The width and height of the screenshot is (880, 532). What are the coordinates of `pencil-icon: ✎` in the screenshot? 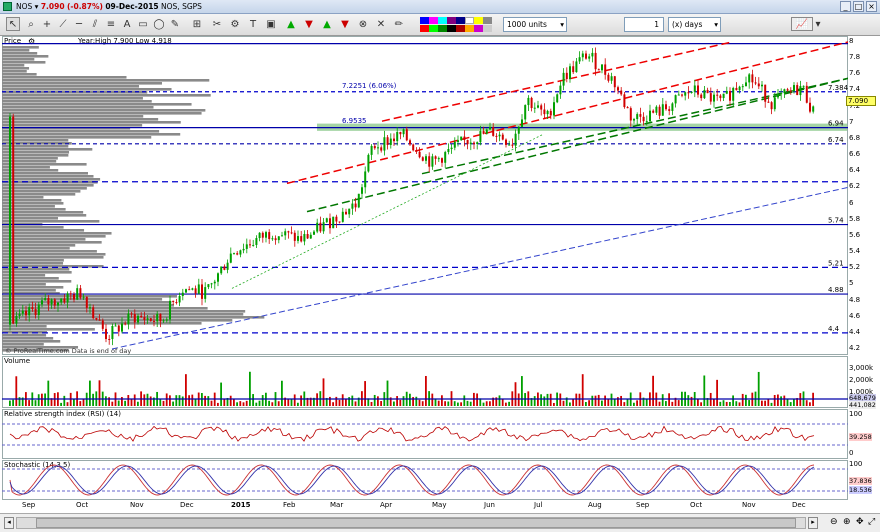 It's located at (175, 24).